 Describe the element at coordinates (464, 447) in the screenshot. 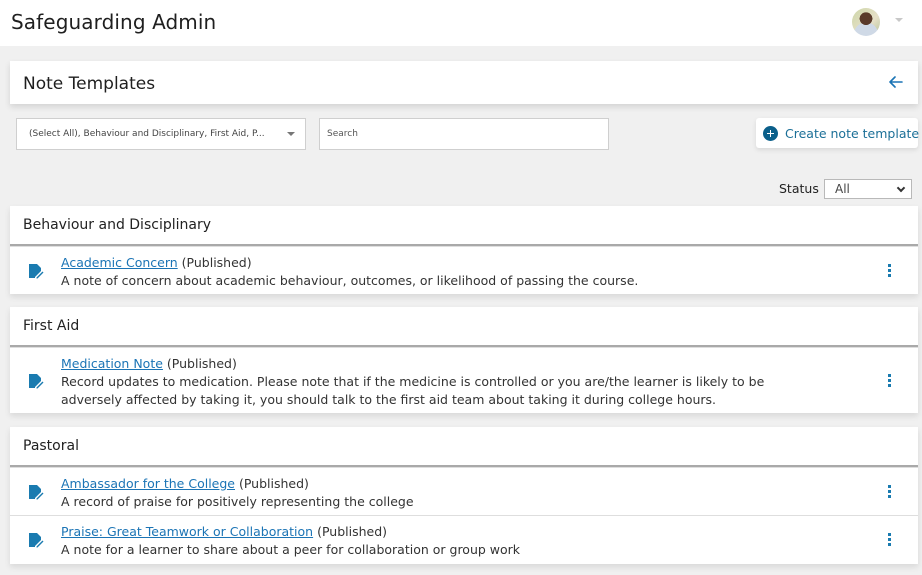

I see `group-header: Pastoral` at that location.